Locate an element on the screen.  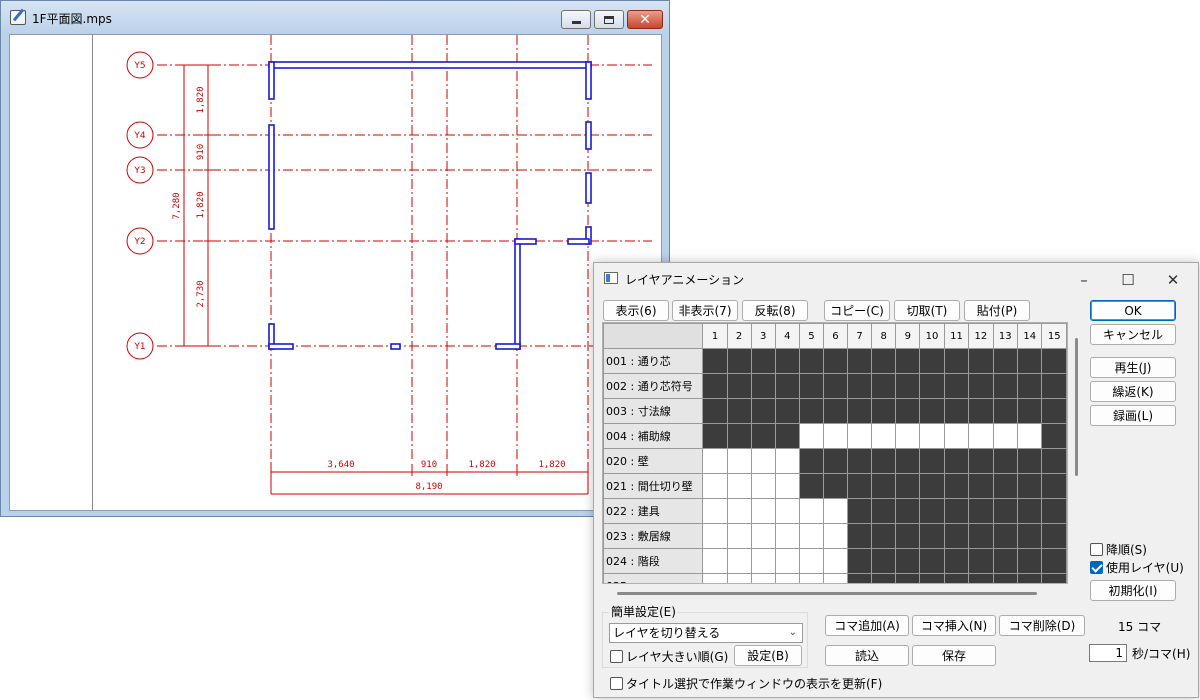
layer-row-label: 024 : 階段 is located at coordinates (653, 561).